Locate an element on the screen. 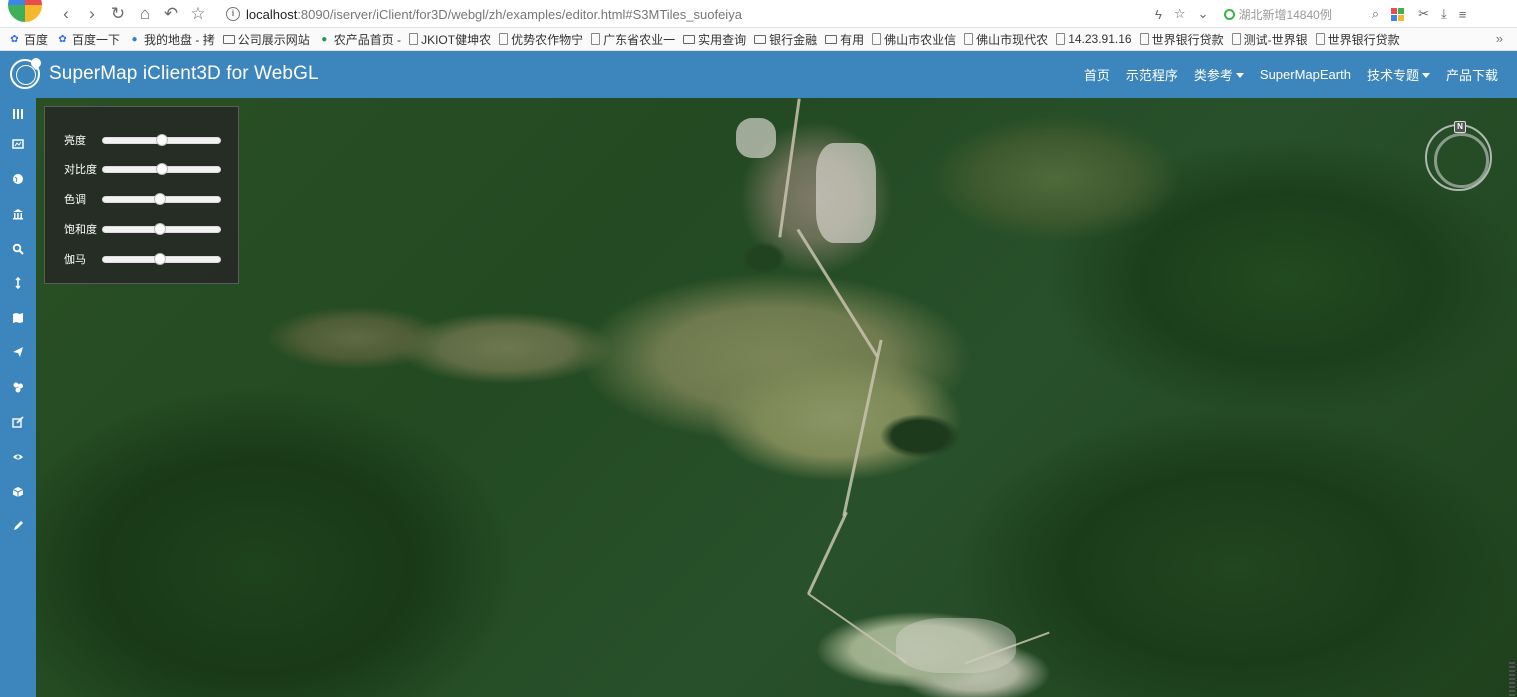 This screenshot has width=1517, height=697. dropdown-icon: ⌄ is located at coordinates (1203, 14).